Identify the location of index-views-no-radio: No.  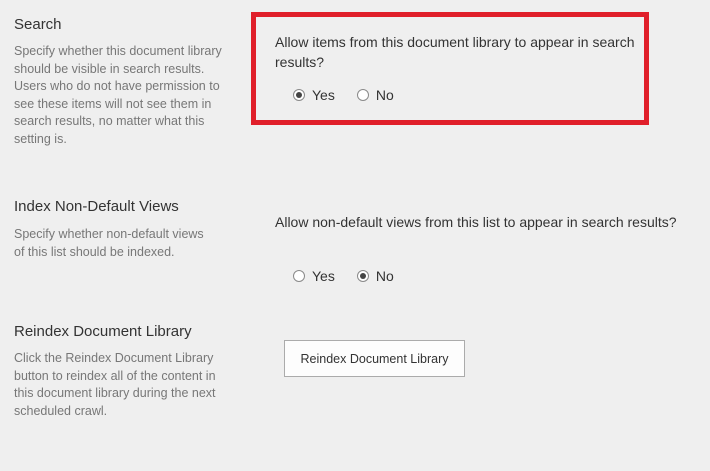
(375, 276).